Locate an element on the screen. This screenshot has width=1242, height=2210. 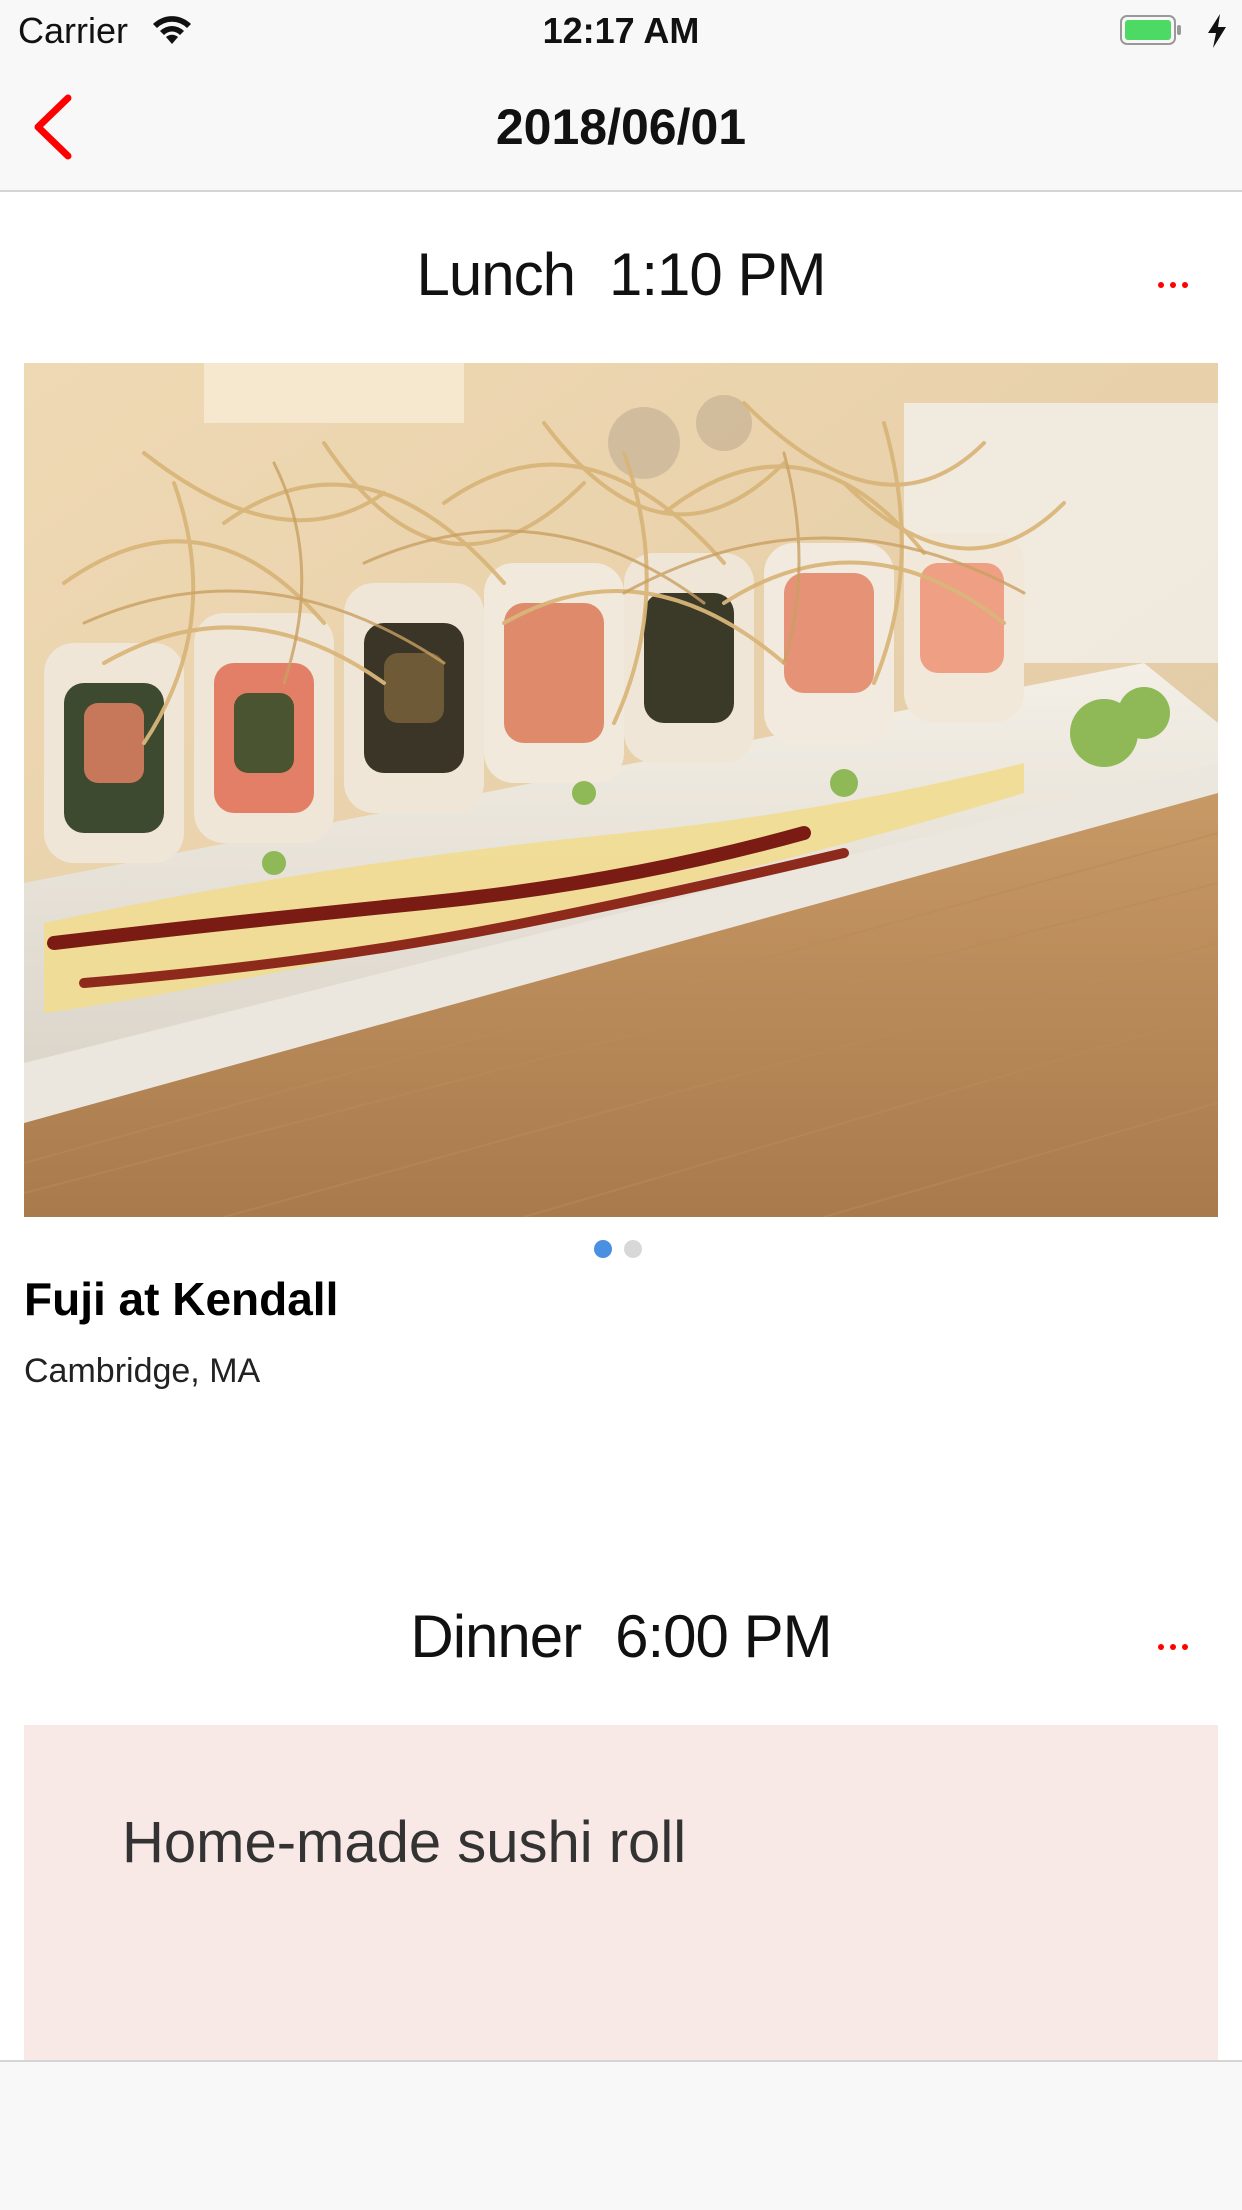
meal-header-dinner: Dinner 6:00 PM is located at coordinates (621, 1636).